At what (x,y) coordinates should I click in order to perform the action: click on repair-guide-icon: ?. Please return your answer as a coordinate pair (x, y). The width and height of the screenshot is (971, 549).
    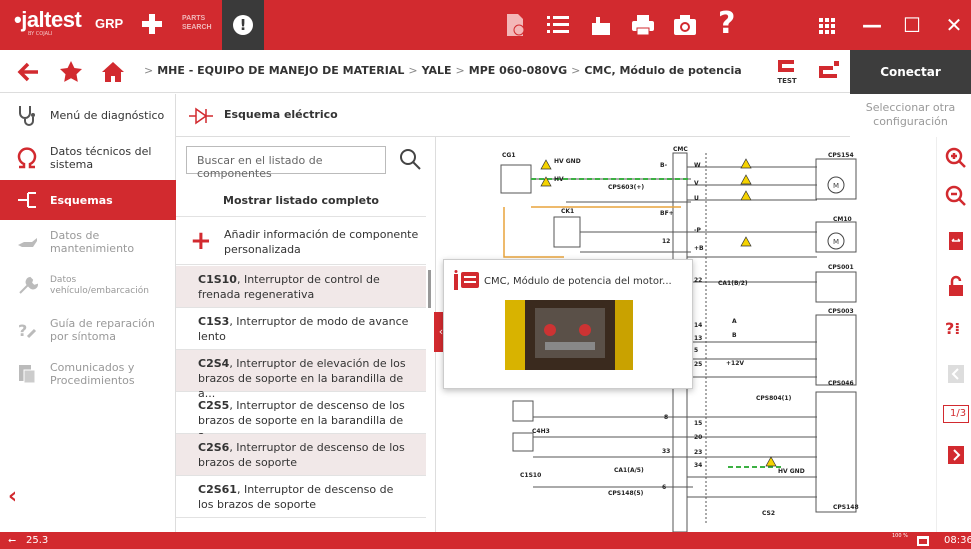
    Looking at the image, I should click on (27, 330).